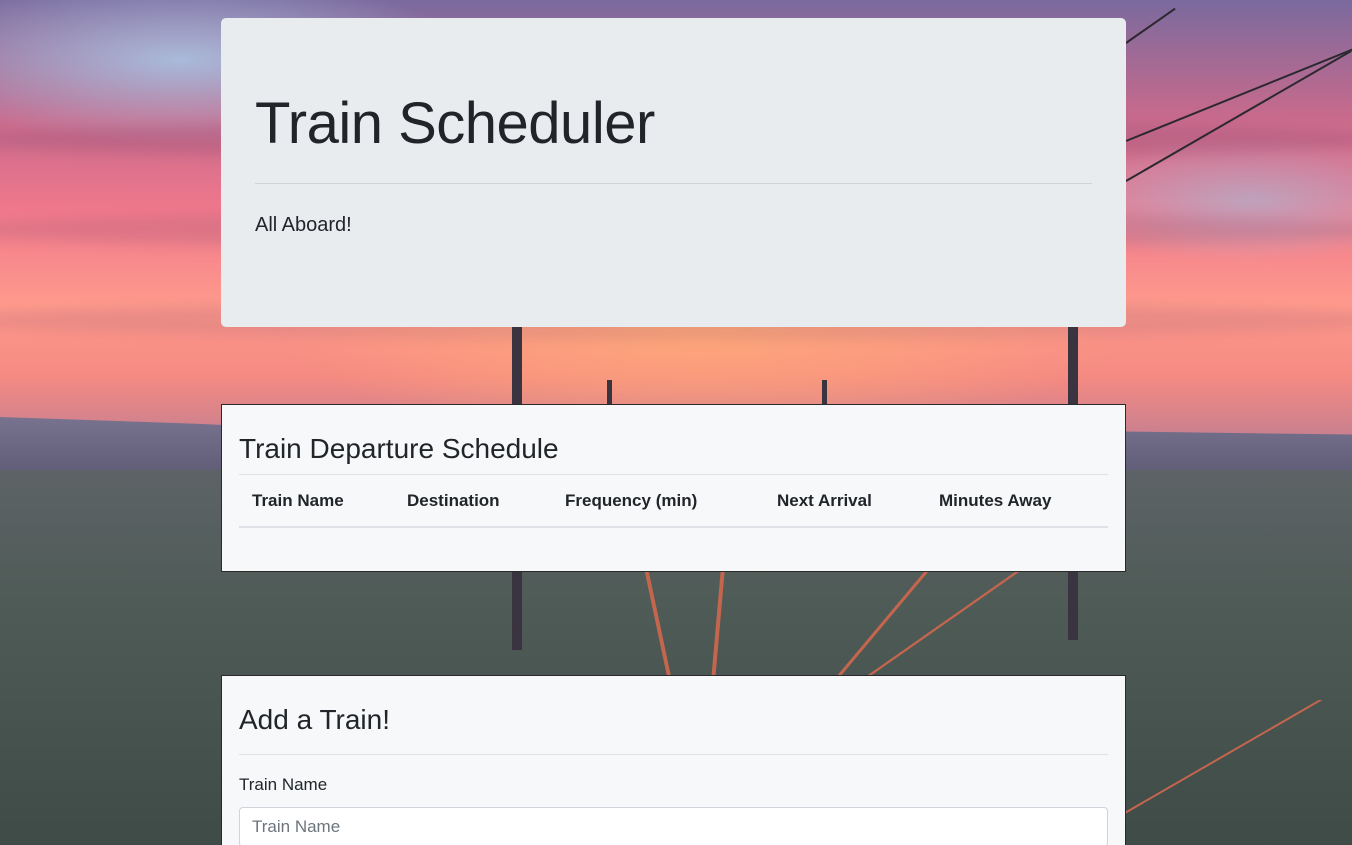 The image size is (1352, 845). Describe the element at coordinates (303, 225) in the screenshot. I see `page-subtitle: All Aboard!` at that location.